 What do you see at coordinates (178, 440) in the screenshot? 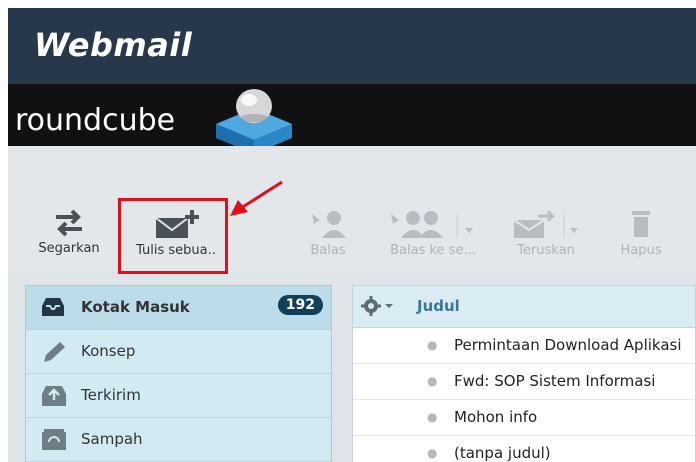
I see `folder-item-trash: Sampah` at bounding box center [178, 440].